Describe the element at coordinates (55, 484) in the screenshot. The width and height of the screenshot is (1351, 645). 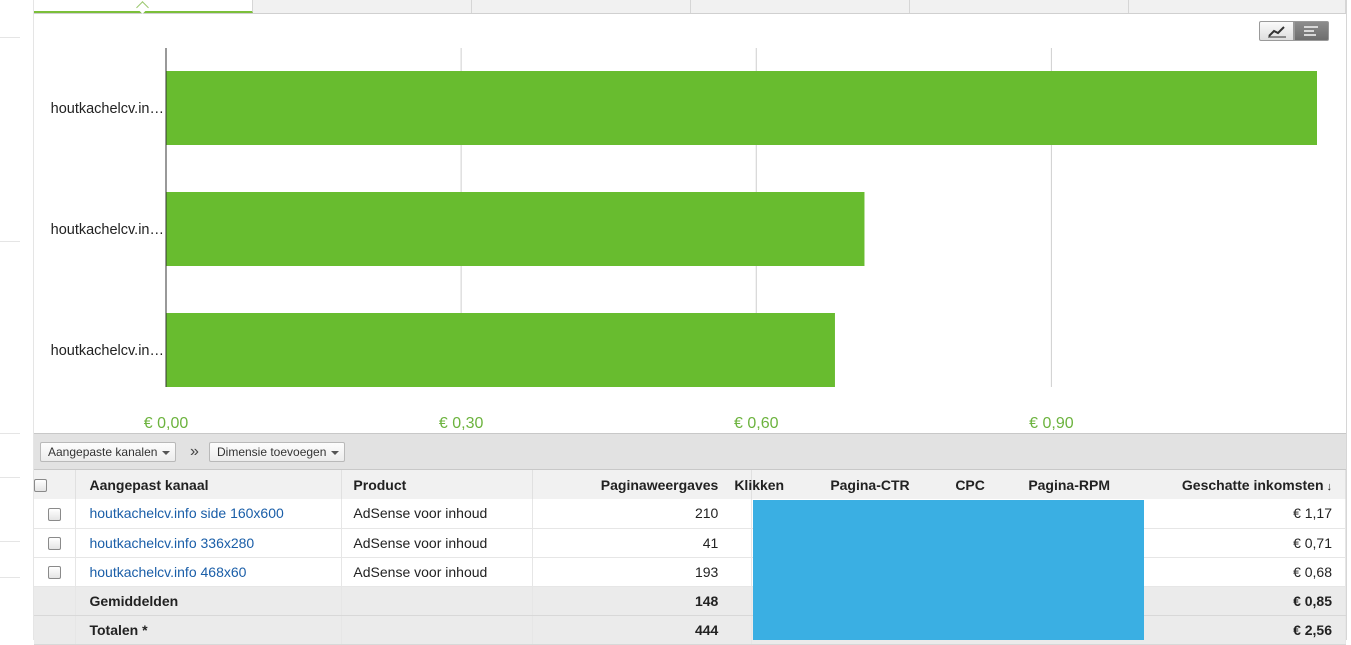
I see `select-all-cell` at that location.